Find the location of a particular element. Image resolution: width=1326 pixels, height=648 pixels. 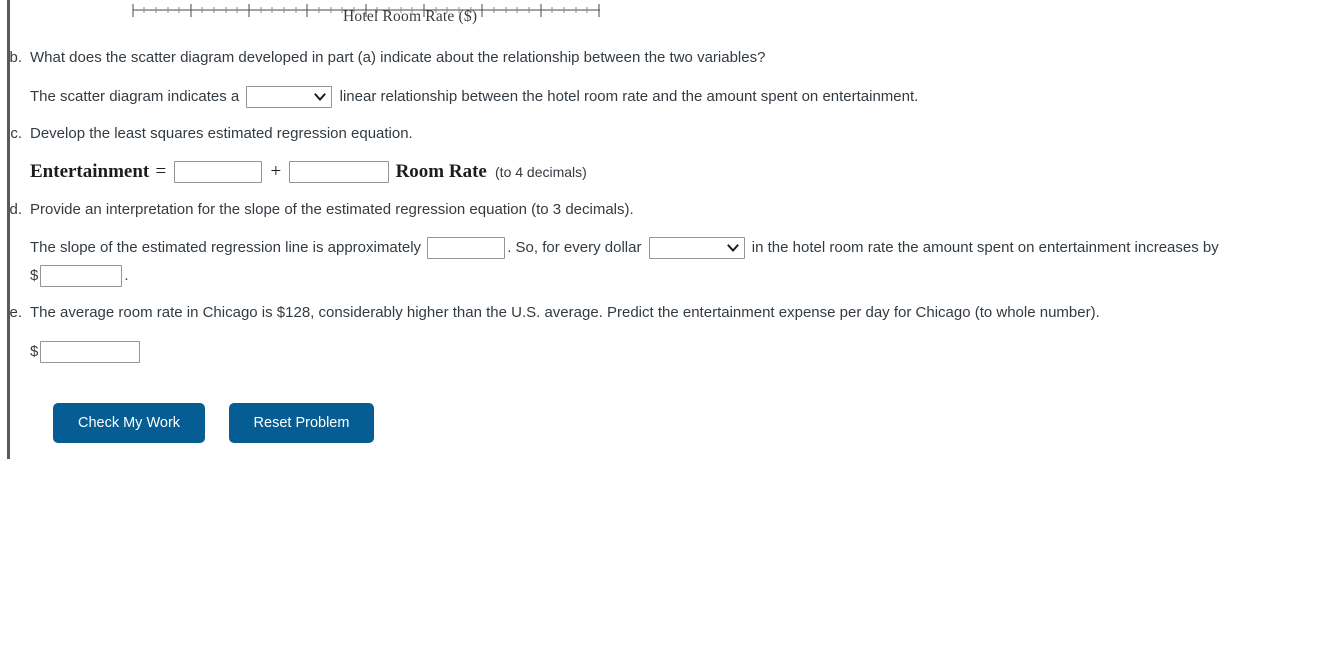

question-c-letter: c. is located at coordinates (16, 133).